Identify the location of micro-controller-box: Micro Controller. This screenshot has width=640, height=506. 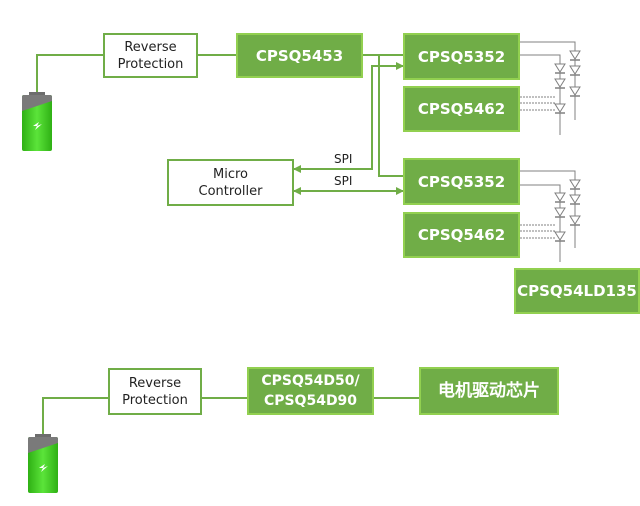
(230, 182).